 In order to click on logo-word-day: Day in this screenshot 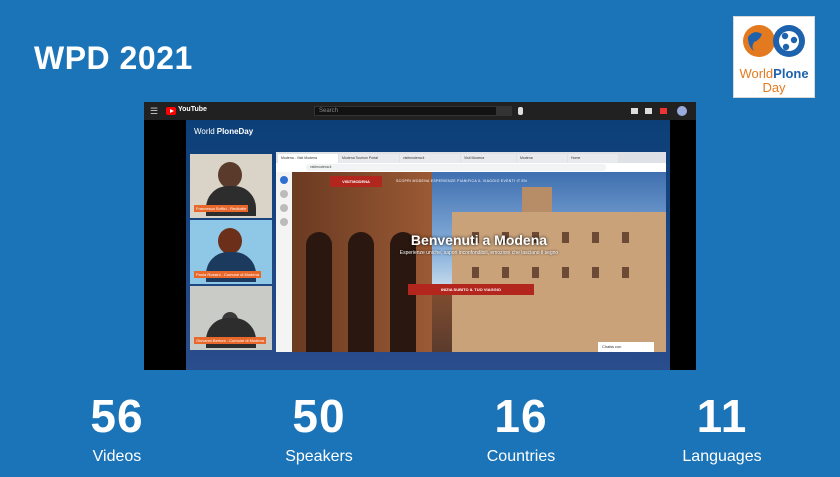, I will do `click(774, 87)`.